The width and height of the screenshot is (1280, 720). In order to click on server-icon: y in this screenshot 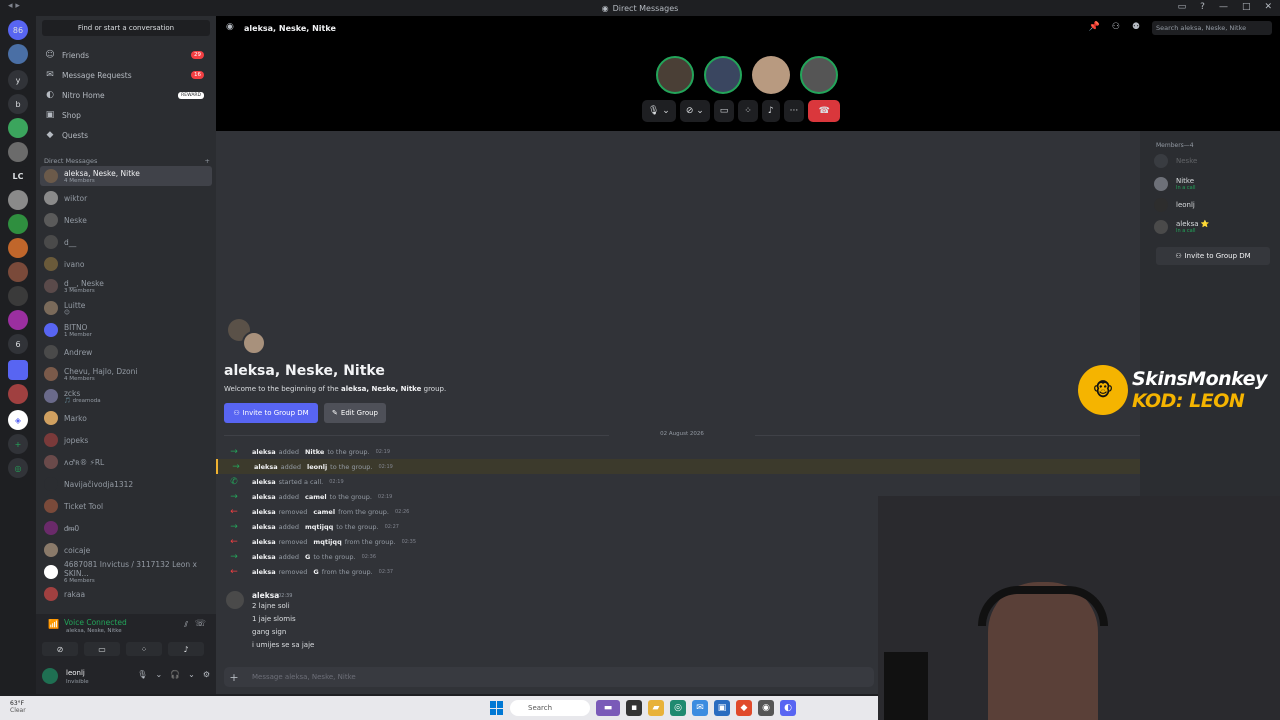, I will do `click(18, 80)`.